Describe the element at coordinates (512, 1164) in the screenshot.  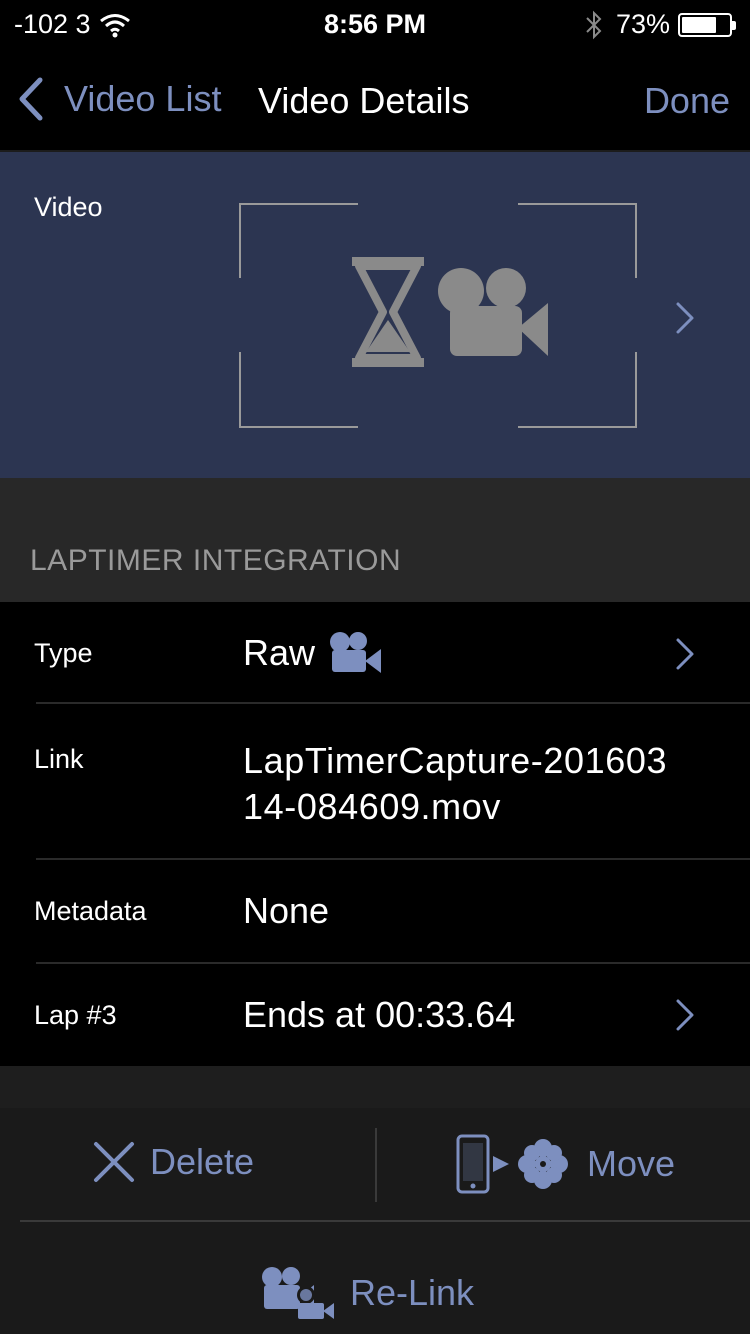
I see `phone-to-flower-icon` at that location.